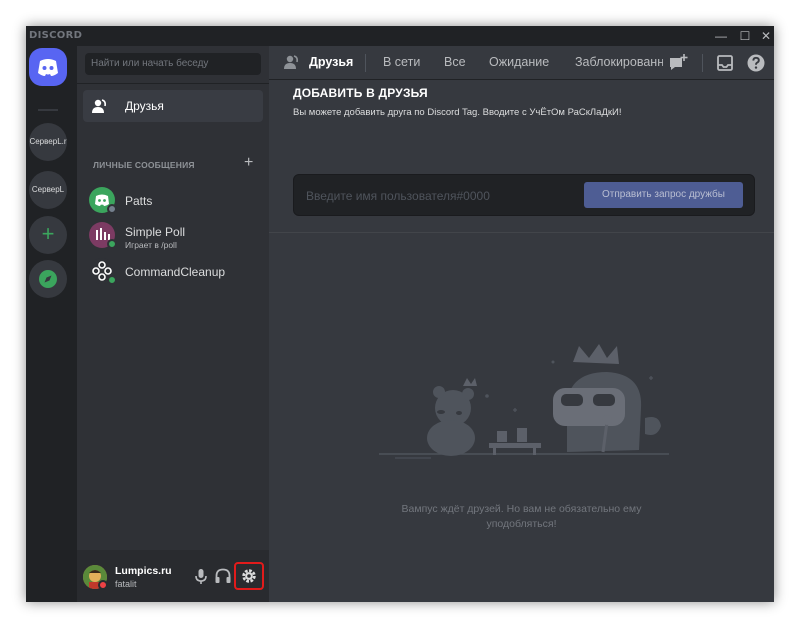  I want to click on add-friend-form: Отправить запрос дружбы, so click(524, 195).